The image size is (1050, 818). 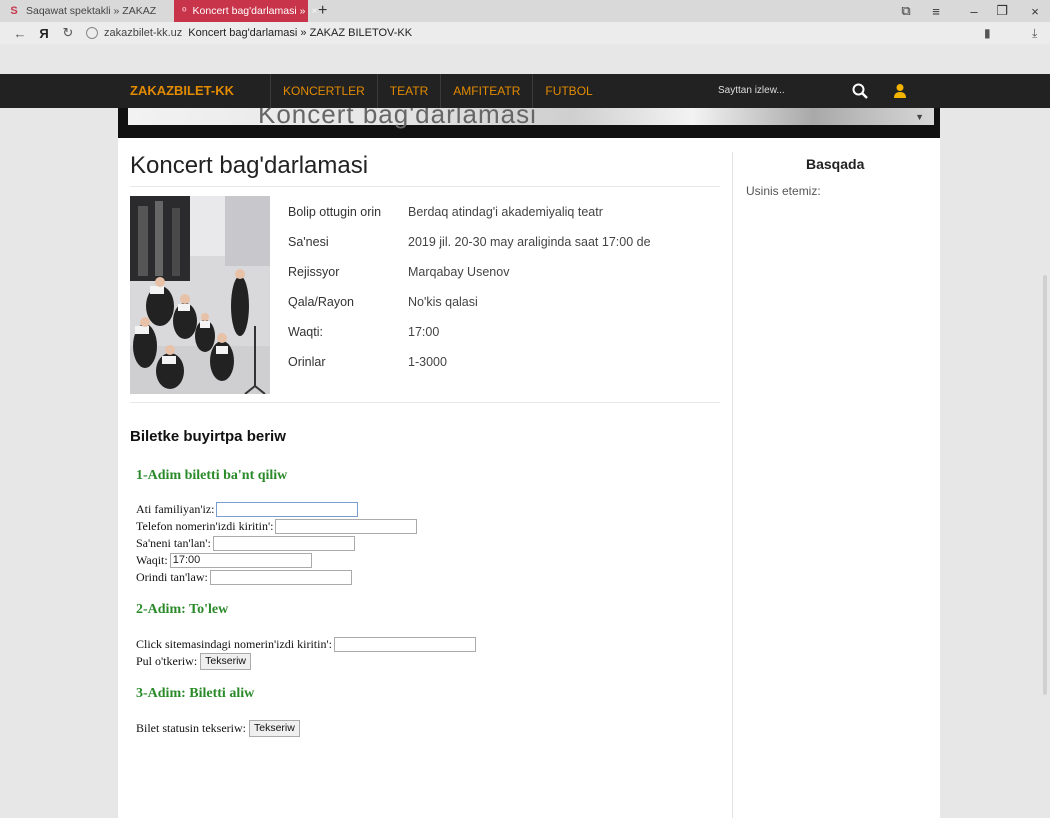 I want to click on chevron-down-icon: ▼, so click(x=919, y=117).